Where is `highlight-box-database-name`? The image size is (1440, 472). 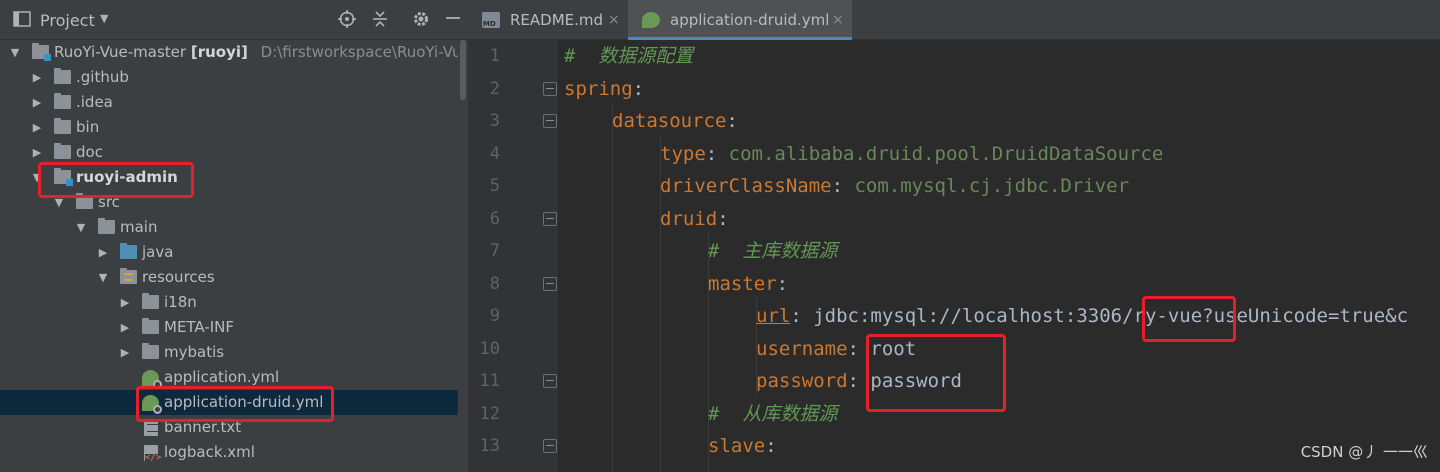 highlight-box-database-name is located at coordinates (1189, 319).